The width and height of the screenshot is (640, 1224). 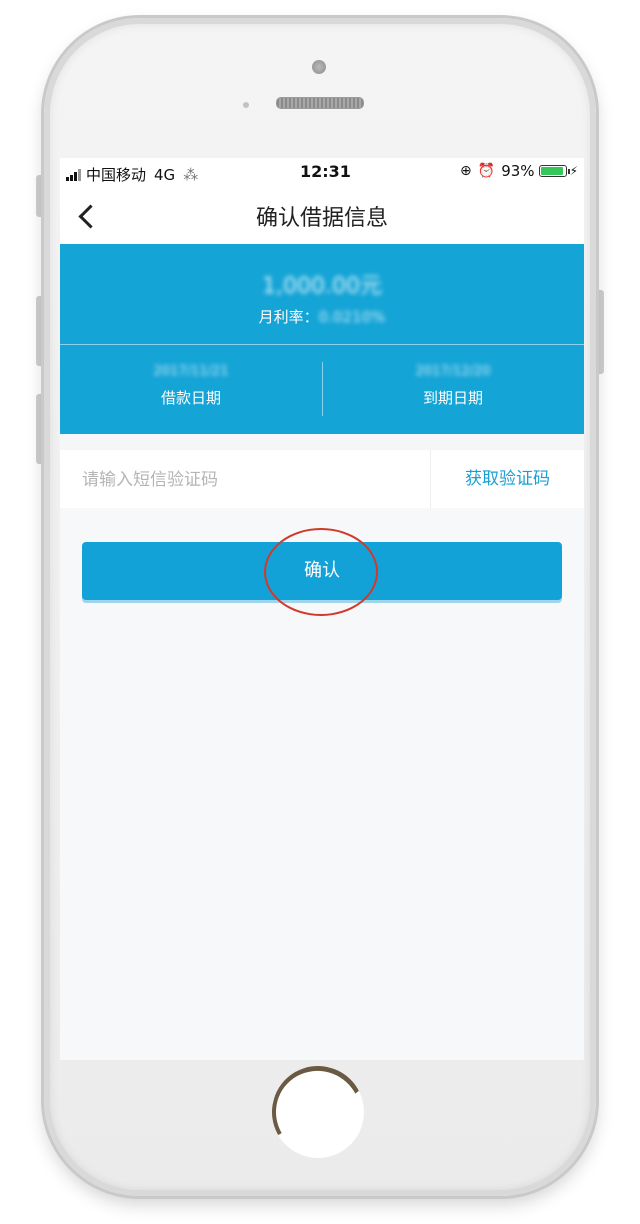 What do you see at coordinates (554, 171) in the screenshot?
I see `battery-icon` at bounding box center [554, 171].